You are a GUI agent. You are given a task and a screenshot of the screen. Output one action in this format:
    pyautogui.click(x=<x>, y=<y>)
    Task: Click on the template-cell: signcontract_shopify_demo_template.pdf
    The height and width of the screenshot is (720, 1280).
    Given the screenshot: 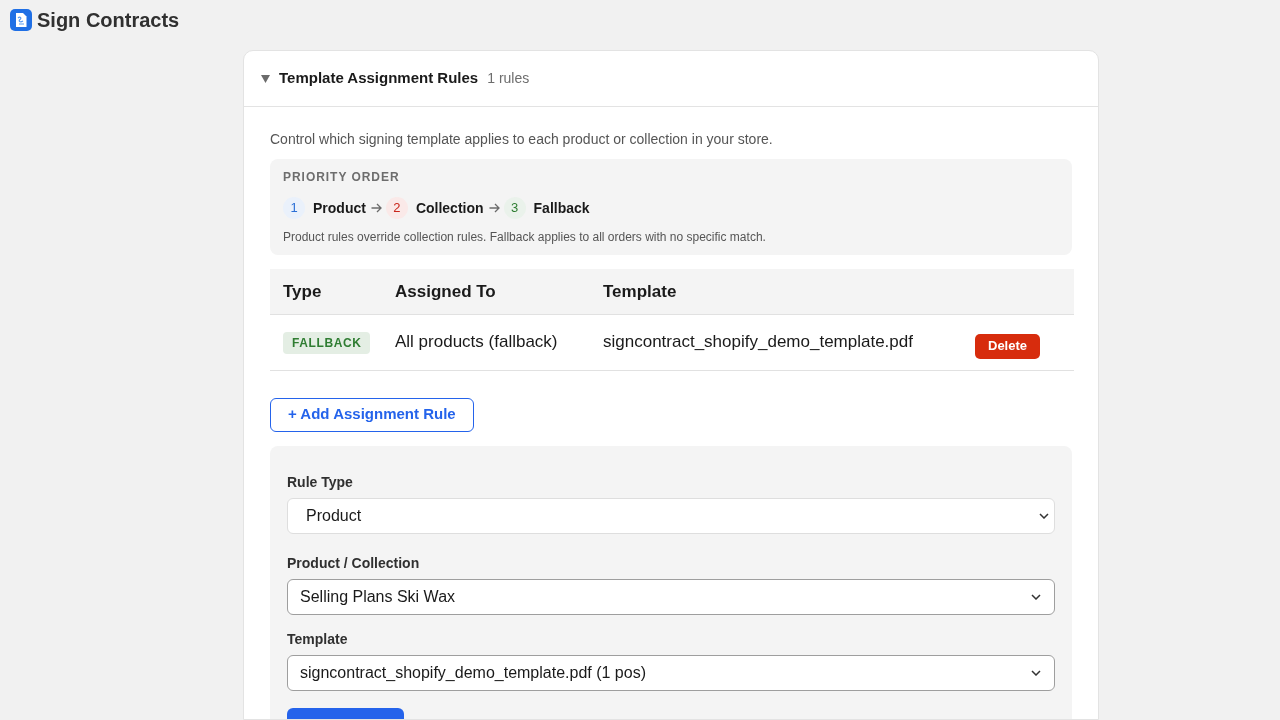 What is the action you would take?
    pyautogui.click(x=758, y=342)
    